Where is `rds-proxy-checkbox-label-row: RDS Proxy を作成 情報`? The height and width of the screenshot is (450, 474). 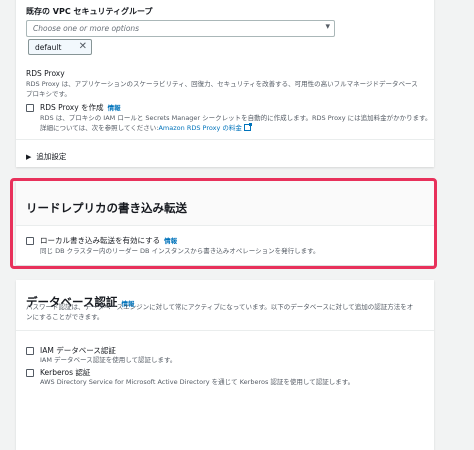
rds-proxy-checkbox-label-row: RDS Proxy を作成 情報 is located at coordinates (80, 107).